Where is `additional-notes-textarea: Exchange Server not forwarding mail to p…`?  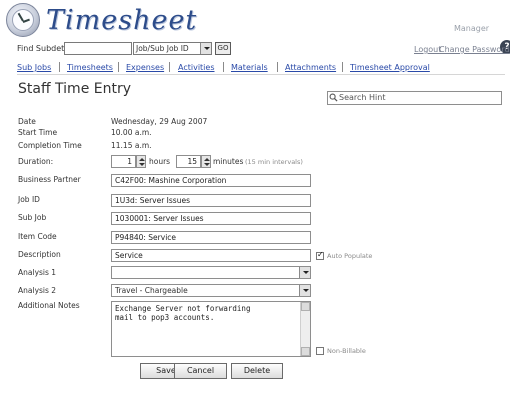
additional-notes-textarea: Exchange Server not forwarding mail to p… is located at coordinates (211, 329).